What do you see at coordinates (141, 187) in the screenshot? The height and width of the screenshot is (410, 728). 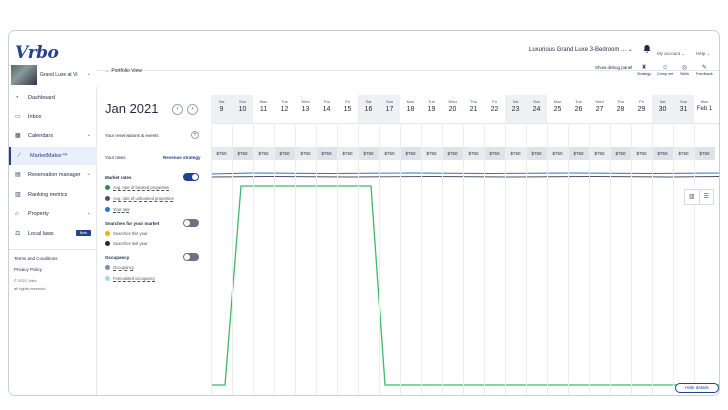 I see `legend-label: Avg. rate of booked properties` at bounding box center [141, 187].